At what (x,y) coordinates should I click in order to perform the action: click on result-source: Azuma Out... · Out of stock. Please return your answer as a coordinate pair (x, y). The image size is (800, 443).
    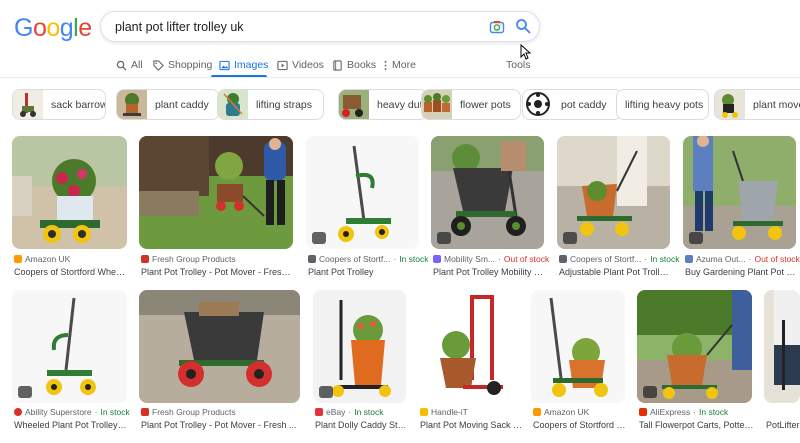
    Looking at the image, I should click on (742, 259).